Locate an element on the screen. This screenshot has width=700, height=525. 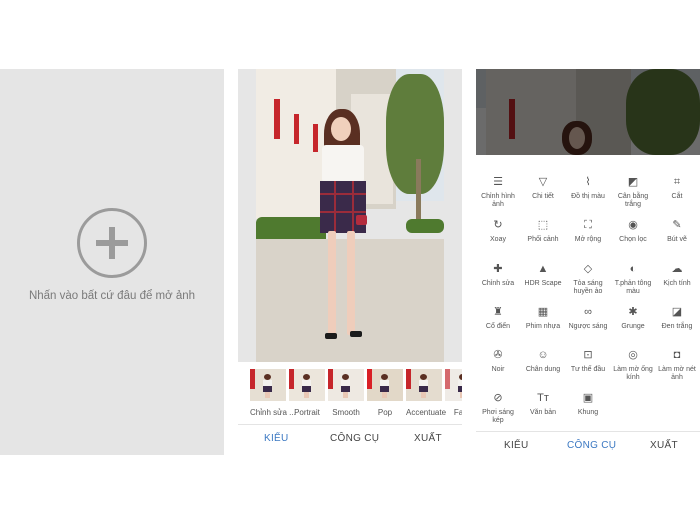
tool-label: Grunge is located at coordinates (633, 326).